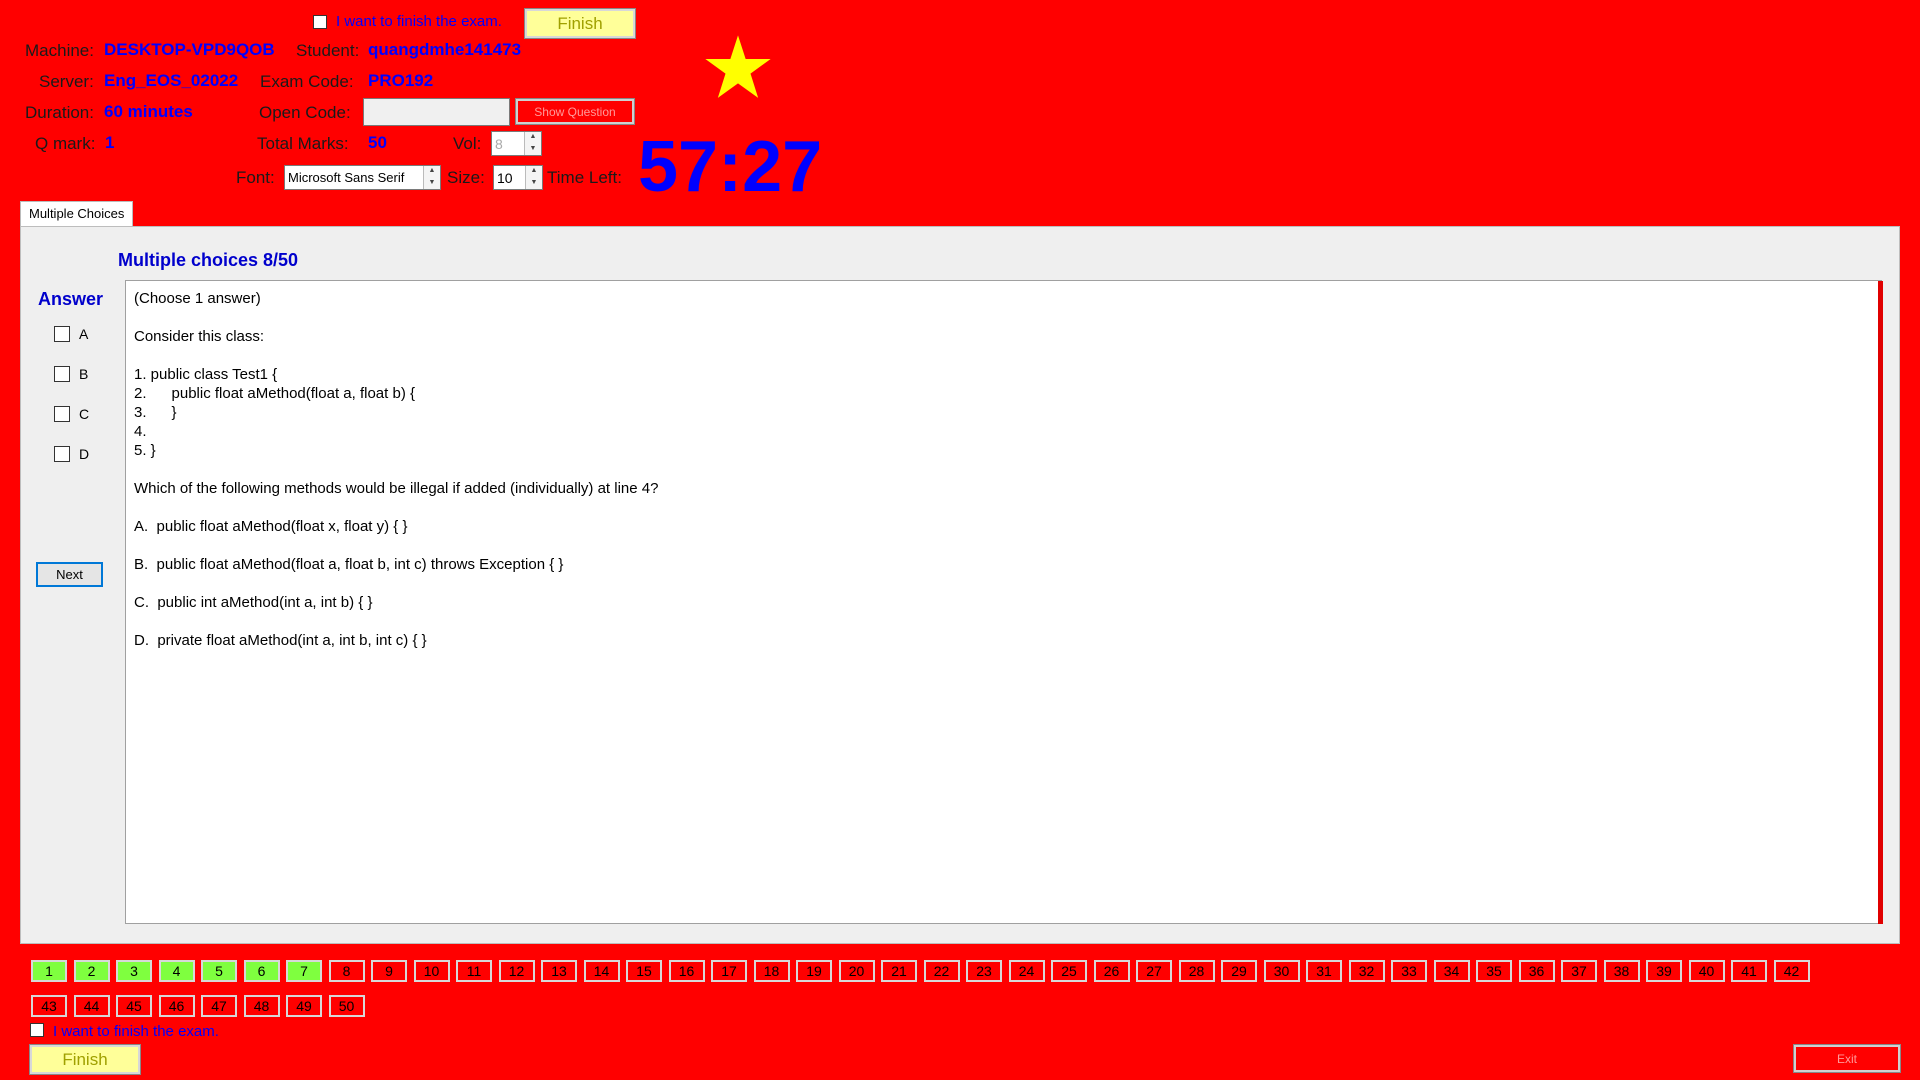  Describe the element at coordinates (65, 143) in the screenshot. I see `qmark-label: Q mark:` at that location.